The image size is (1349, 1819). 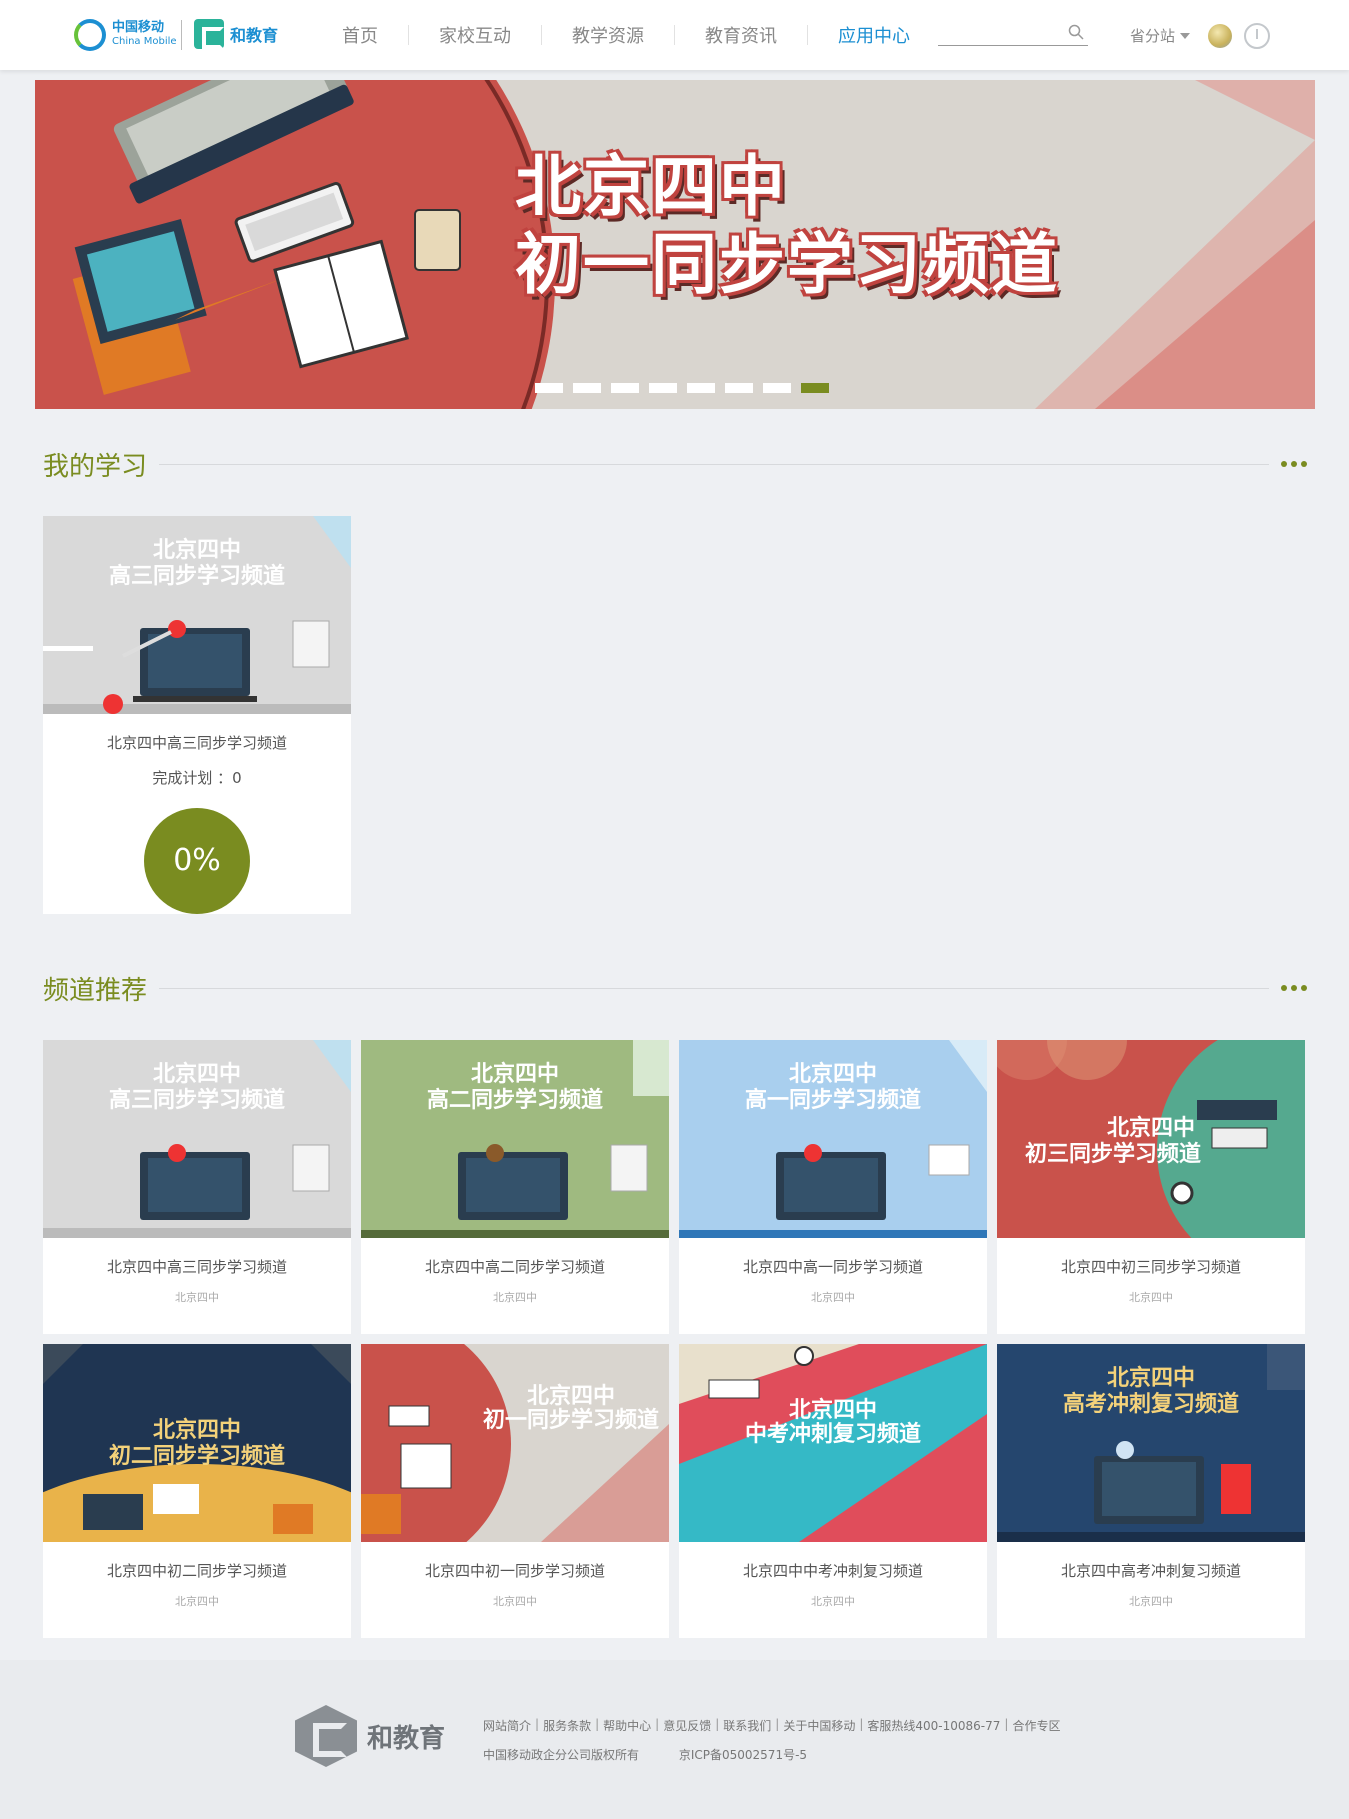 What do you see at coordinates (1150, 1571) in the screenshot?
I see `card-title: 北京四中高考冲刺复习频道` at bounding box center [1150, 1571].